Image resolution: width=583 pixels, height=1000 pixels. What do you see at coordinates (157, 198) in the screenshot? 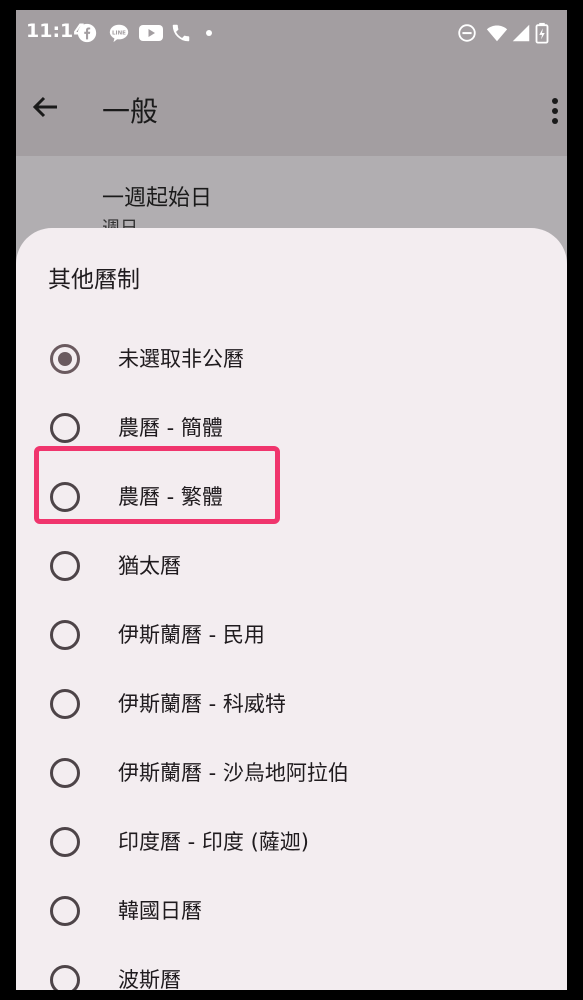
I see `pref-title: 一週起始日` at bounding box center [157, 198].